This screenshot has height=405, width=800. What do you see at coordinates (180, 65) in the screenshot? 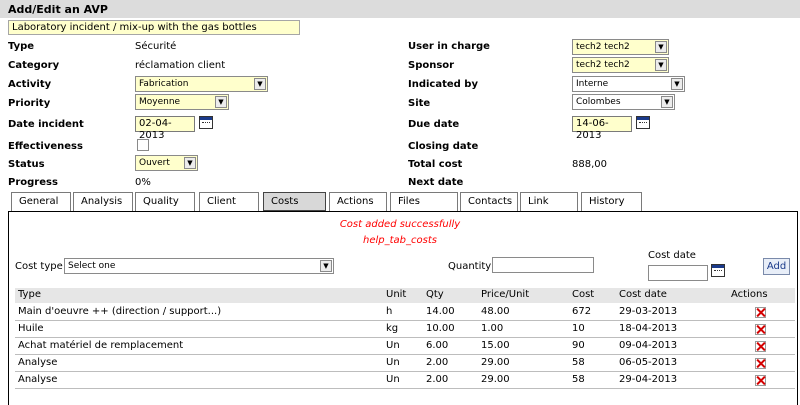
I see `category-value: réclamation client` at bounding box center [180, 65].